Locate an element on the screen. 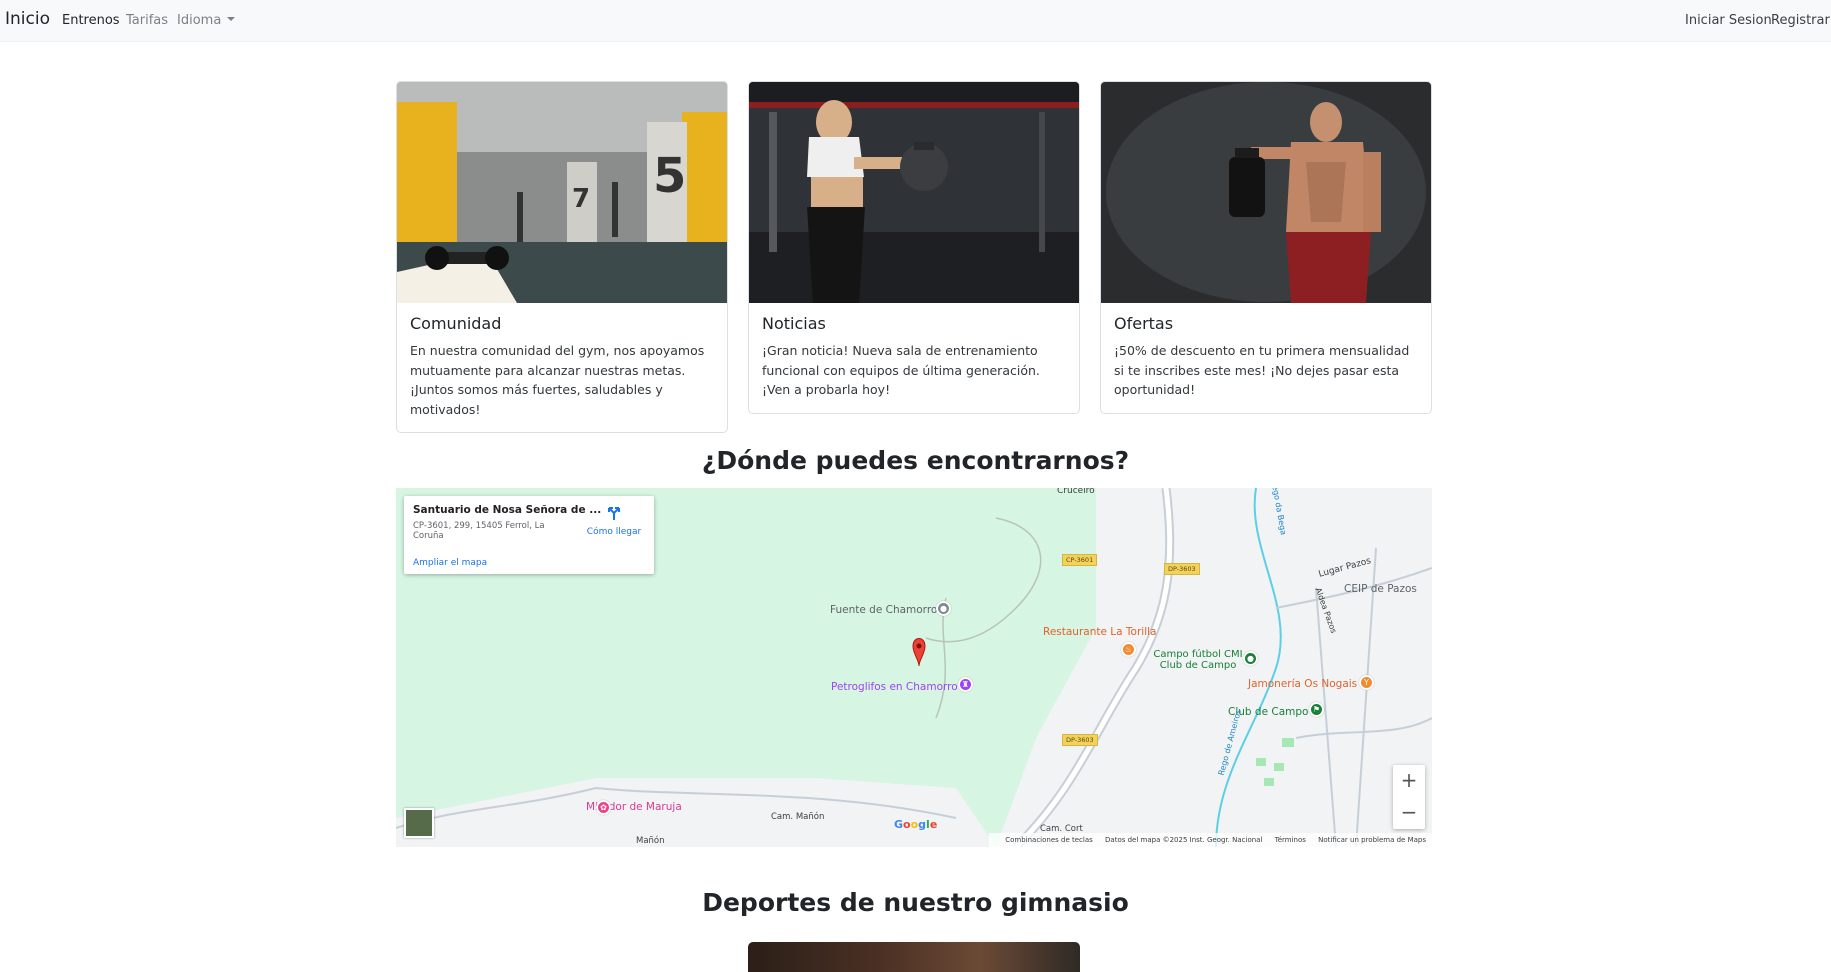 This screenshot has height=972, width=1831. directions-icon is located at coordinates (614, 513).